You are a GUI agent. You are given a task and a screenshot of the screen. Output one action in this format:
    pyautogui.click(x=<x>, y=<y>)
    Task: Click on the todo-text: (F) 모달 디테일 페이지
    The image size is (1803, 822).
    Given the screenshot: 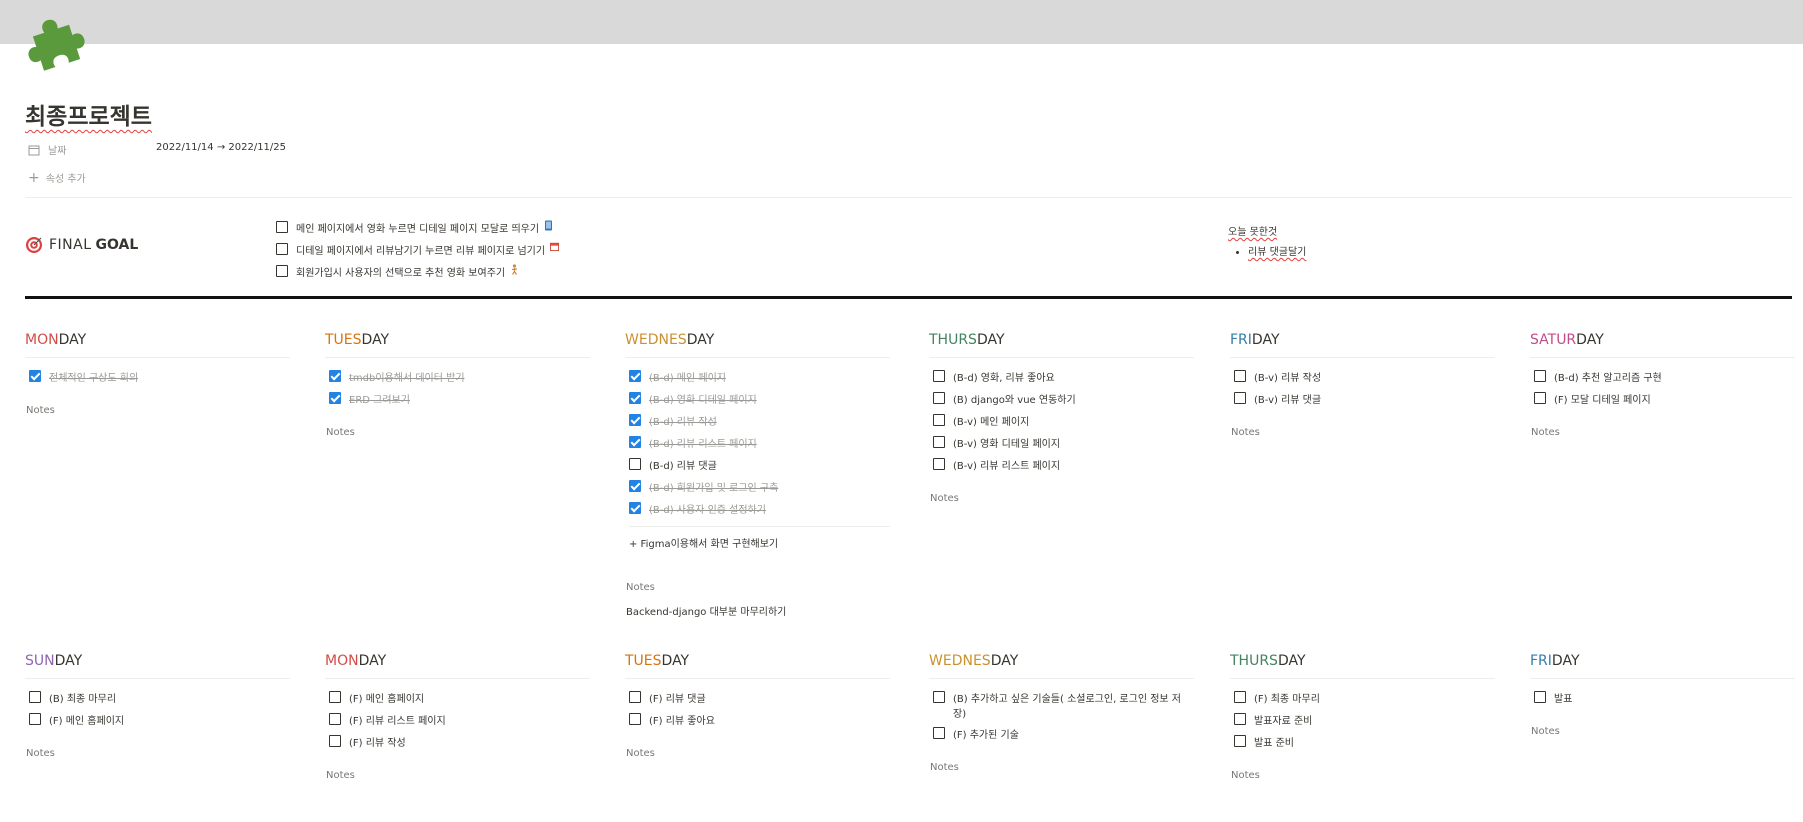 What is the action you would take?
    pyautogui.click(x=1602, y=398)
    